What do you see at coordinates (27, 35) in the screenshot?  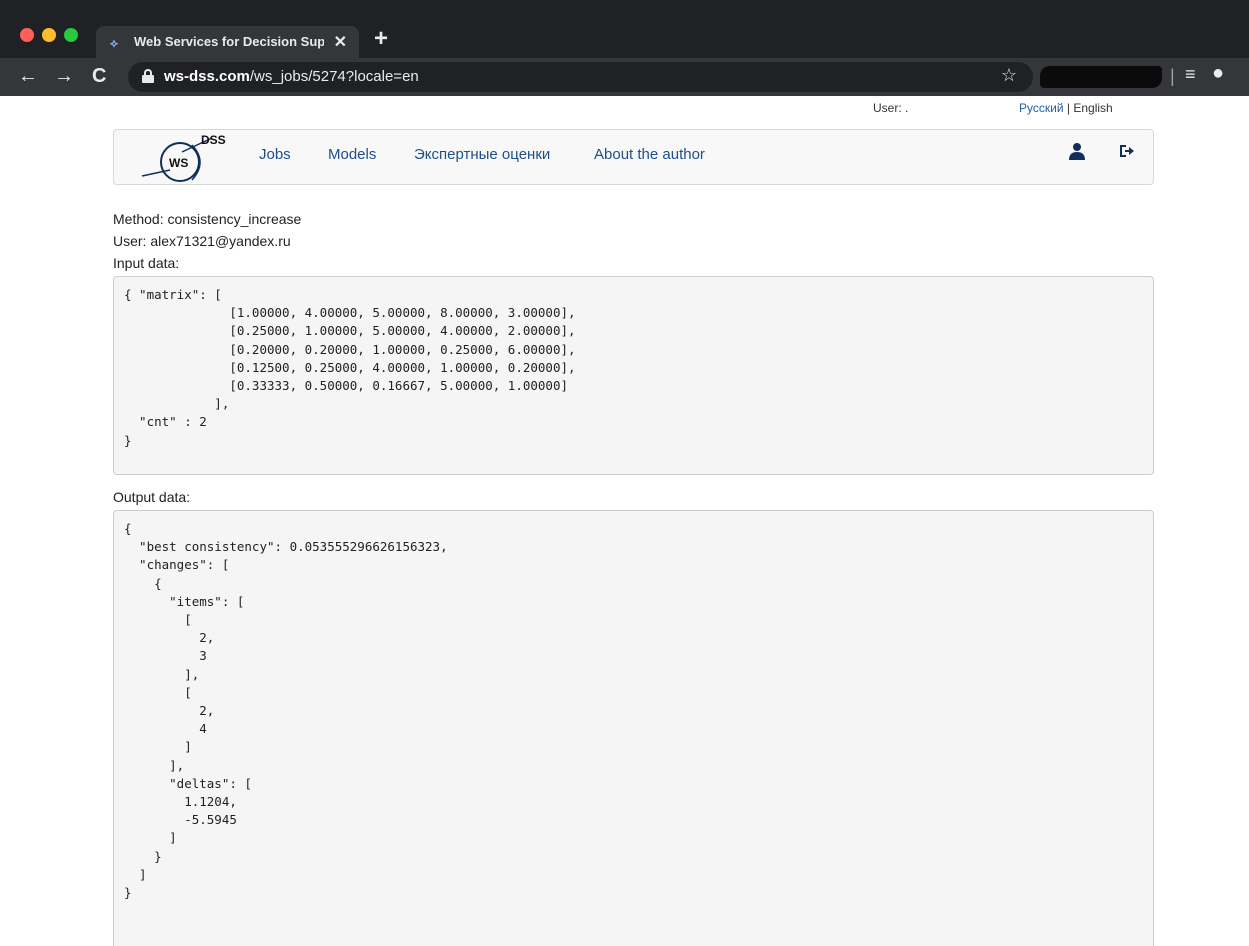 I see `window-close-button` at bounding box center [27, 35].